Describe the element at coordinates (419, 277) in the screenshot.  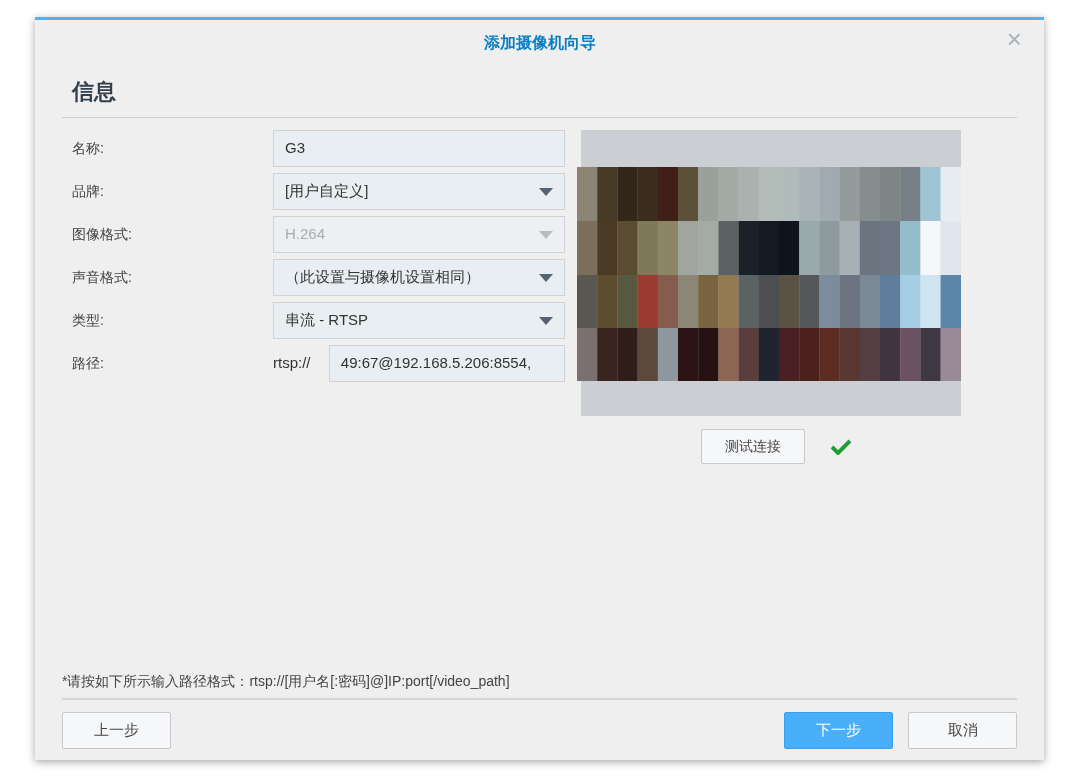
I see `dropdown: （此设置与摄像机设置相同）` at that location.